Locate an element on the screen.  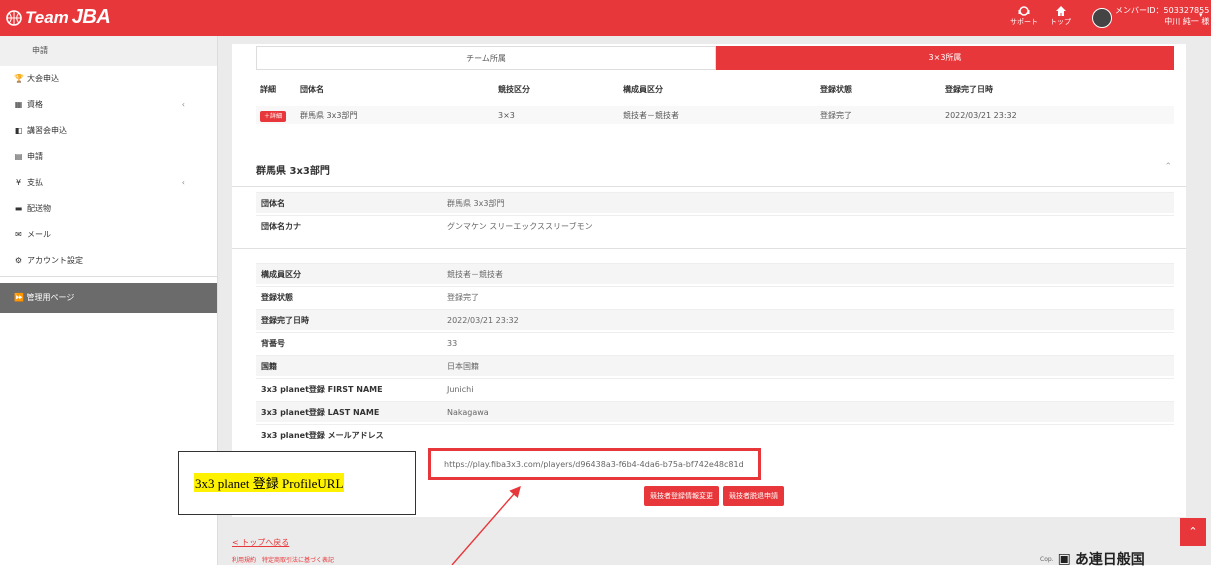
class-icon: ◧ is located at coordinates (18, 130).